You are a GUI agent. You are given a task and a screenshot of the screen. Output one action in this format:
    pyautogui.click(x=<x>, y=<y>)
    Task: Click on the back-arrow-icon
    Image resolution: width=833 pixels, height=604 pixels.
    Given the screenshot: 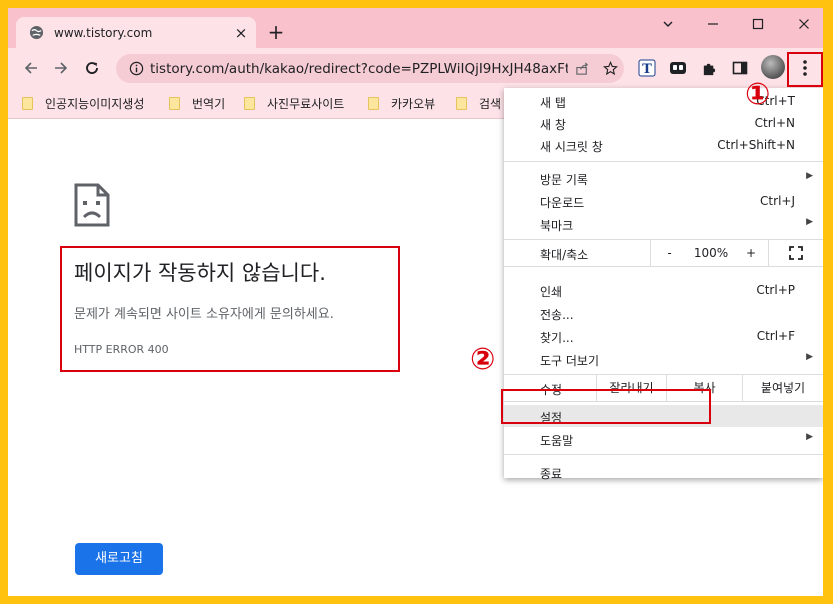 What is the action you would take?
    pyautogui.click(x=31, y=68)
    